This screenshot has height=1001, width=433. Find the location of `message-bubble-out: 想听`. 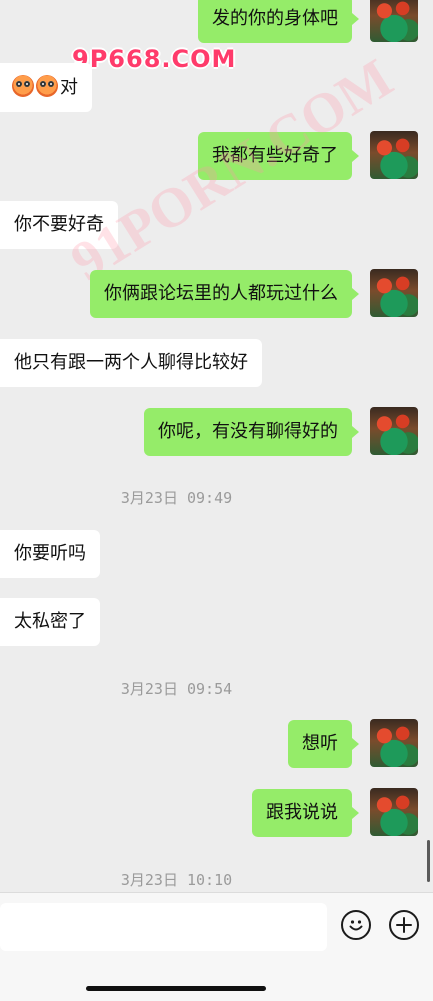

message-bubble-out: 想听 is located at coordinates (323, 744).